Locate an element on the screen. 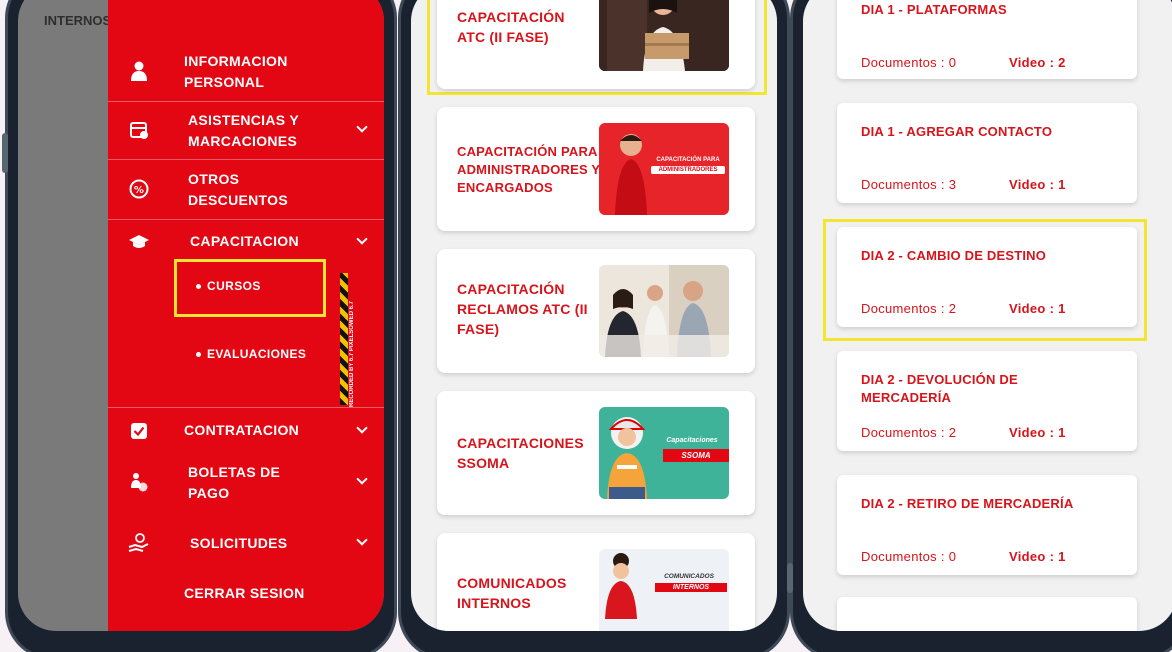  lesson-title: DIA 2 - CAMBIO DE DESTINO is located at coordinates (954, 255).